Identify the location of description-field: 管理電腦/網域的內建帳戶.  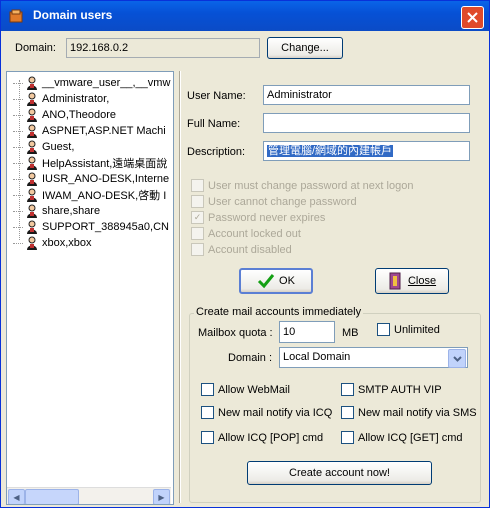
(366, 151).